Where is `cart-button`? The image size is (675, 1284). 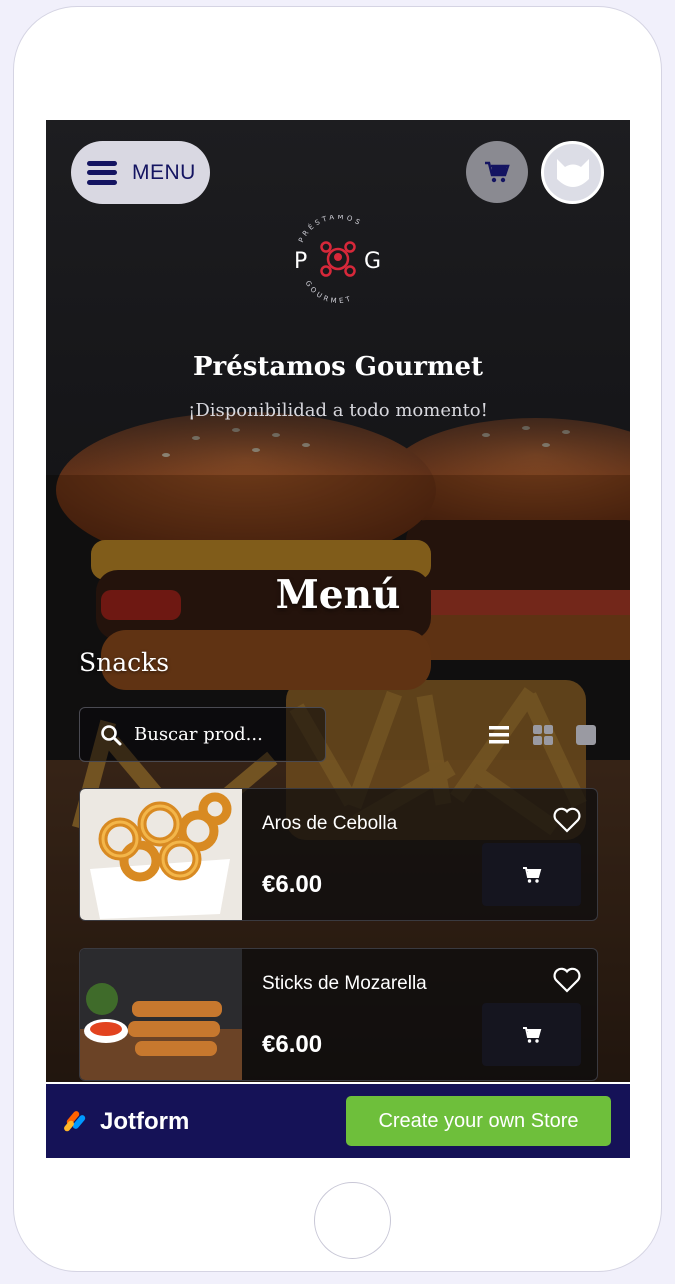
cart-button is located at coordinates (497, 172).